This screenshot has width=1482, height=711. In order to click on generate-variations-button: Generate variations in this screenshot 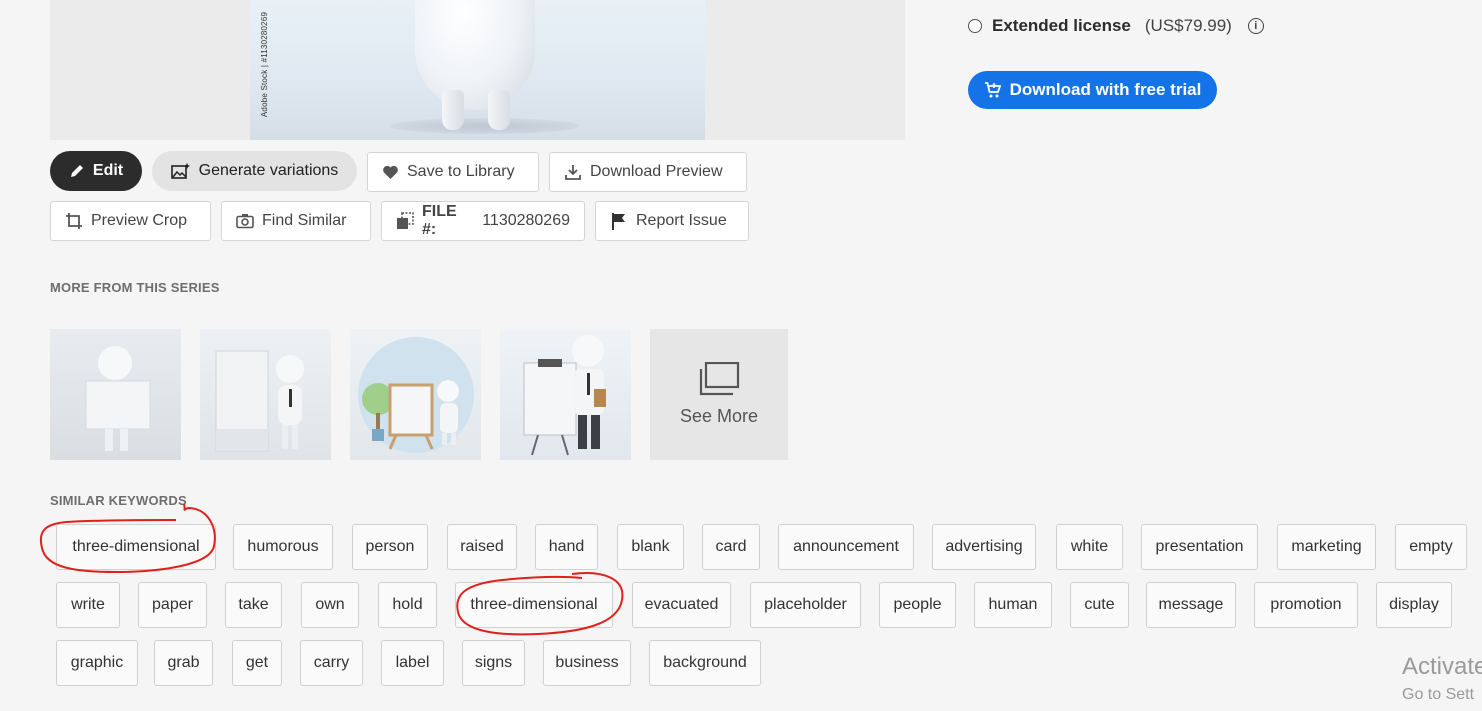, I will do `click(254, 171)`.